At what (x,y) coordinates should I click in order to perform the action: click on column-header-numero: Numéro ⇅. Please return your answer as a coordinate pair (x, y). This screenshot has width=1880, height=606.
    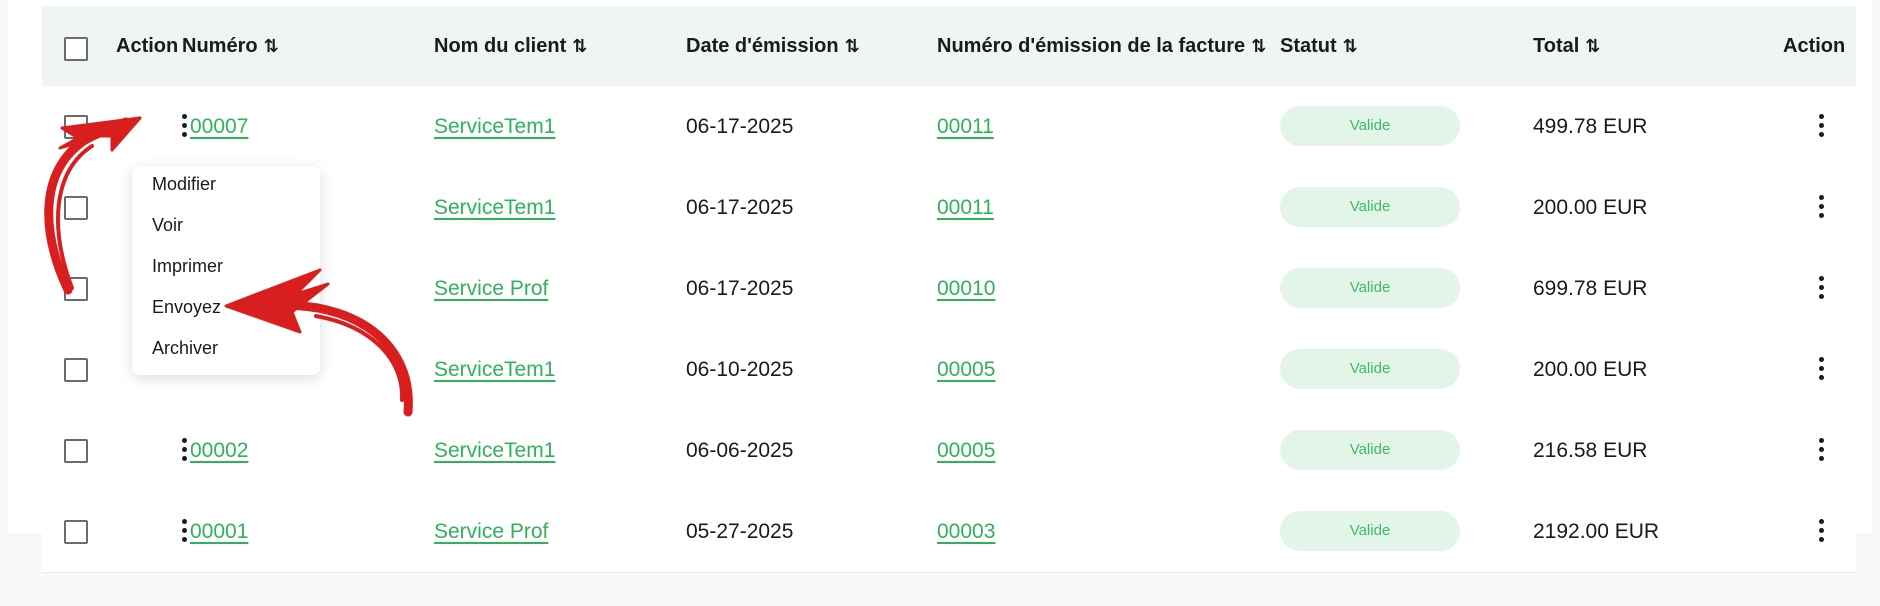
    Looking at the image, I should click on (230, 46).